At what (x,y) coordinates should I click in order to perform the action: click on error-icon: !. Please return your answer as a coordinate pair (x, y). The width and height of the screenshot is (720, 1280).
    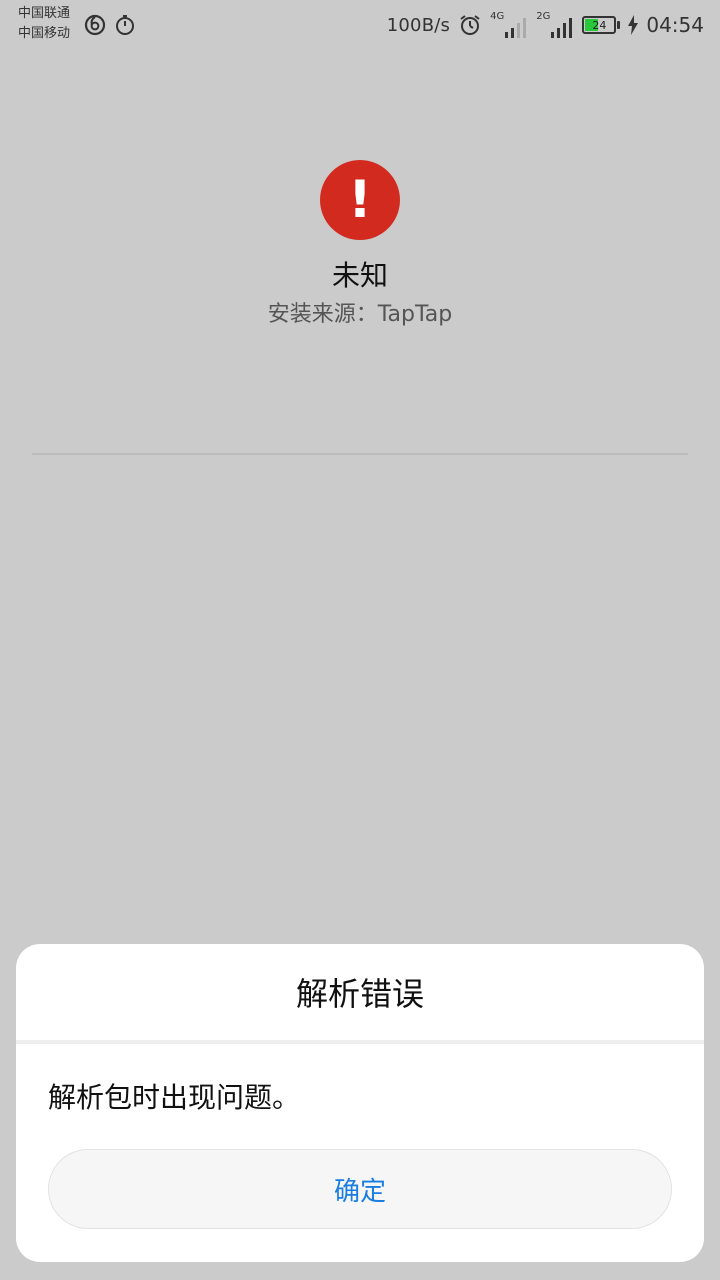
    Looking at the image, I should click on (360, 200).